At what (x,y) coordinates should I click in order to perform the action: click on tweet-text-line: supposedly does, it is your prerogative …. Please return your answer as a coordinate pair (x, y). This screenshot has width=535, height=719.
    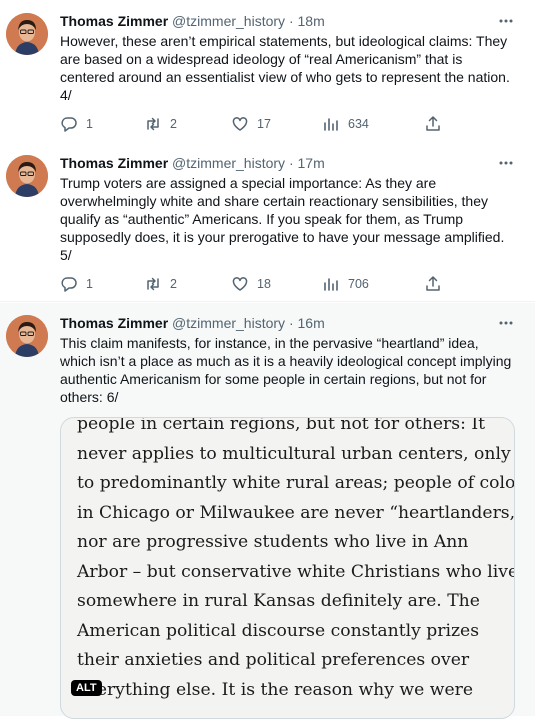
    Looking at the image, I should click on (282, 237).